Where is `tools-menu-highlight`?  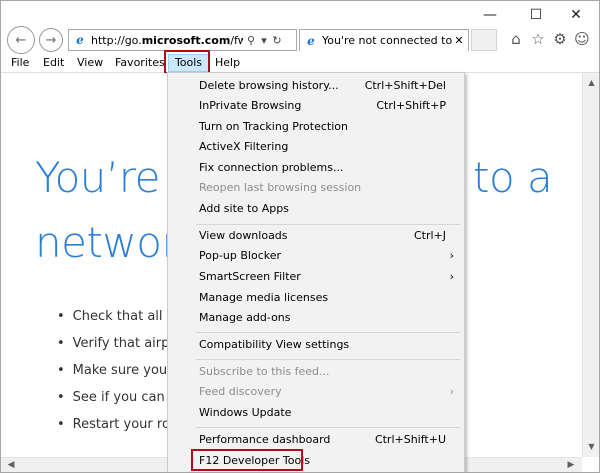 tools-menu-highlight is located at coordinates (187, 62).